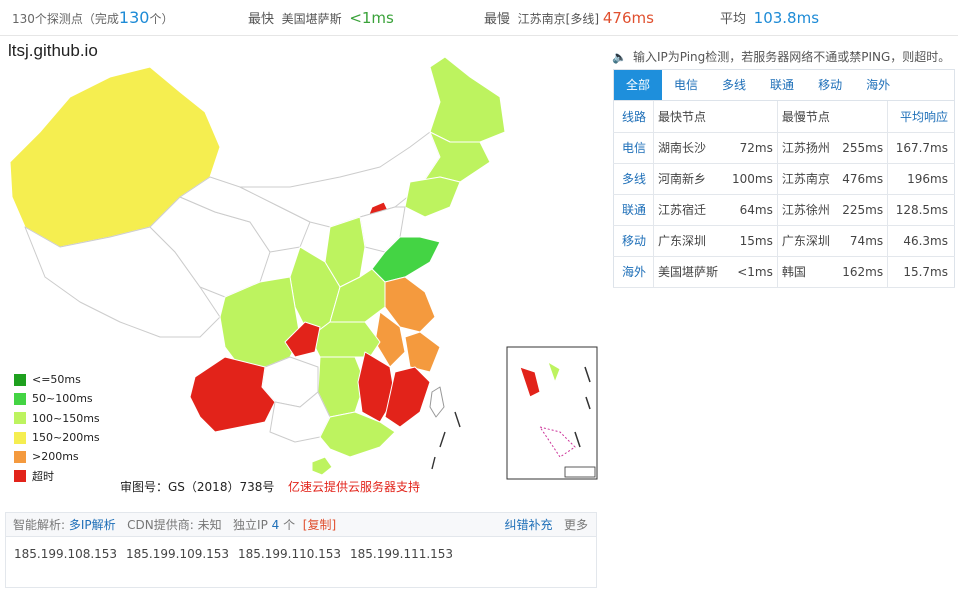  Describe the element at coordinates (752, 241) in the screenshot. I see `row-fast-ms: 15ms` at that location.